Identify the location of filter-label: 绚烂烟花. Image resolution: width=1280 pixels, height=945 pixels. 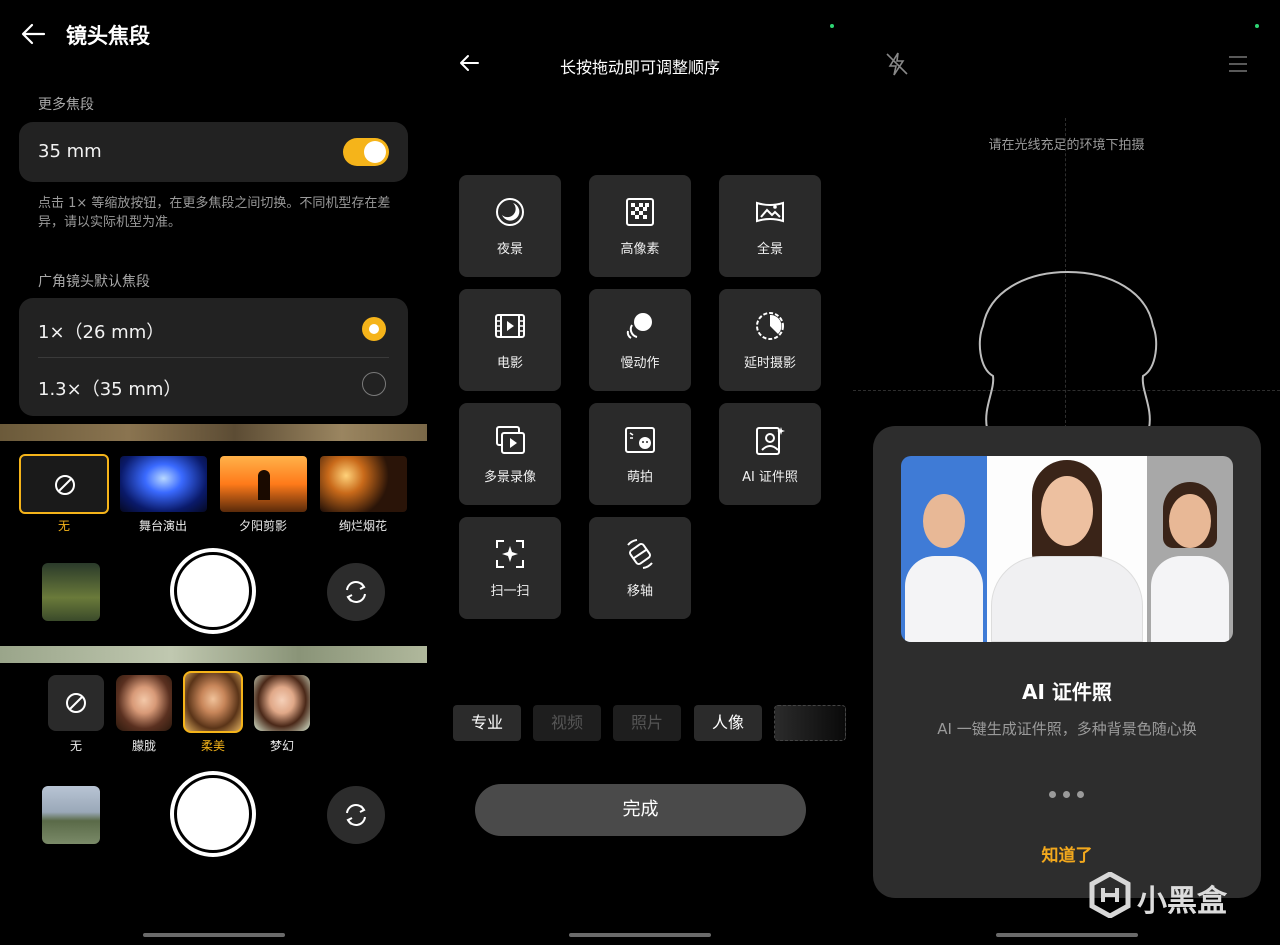
(362, 526).